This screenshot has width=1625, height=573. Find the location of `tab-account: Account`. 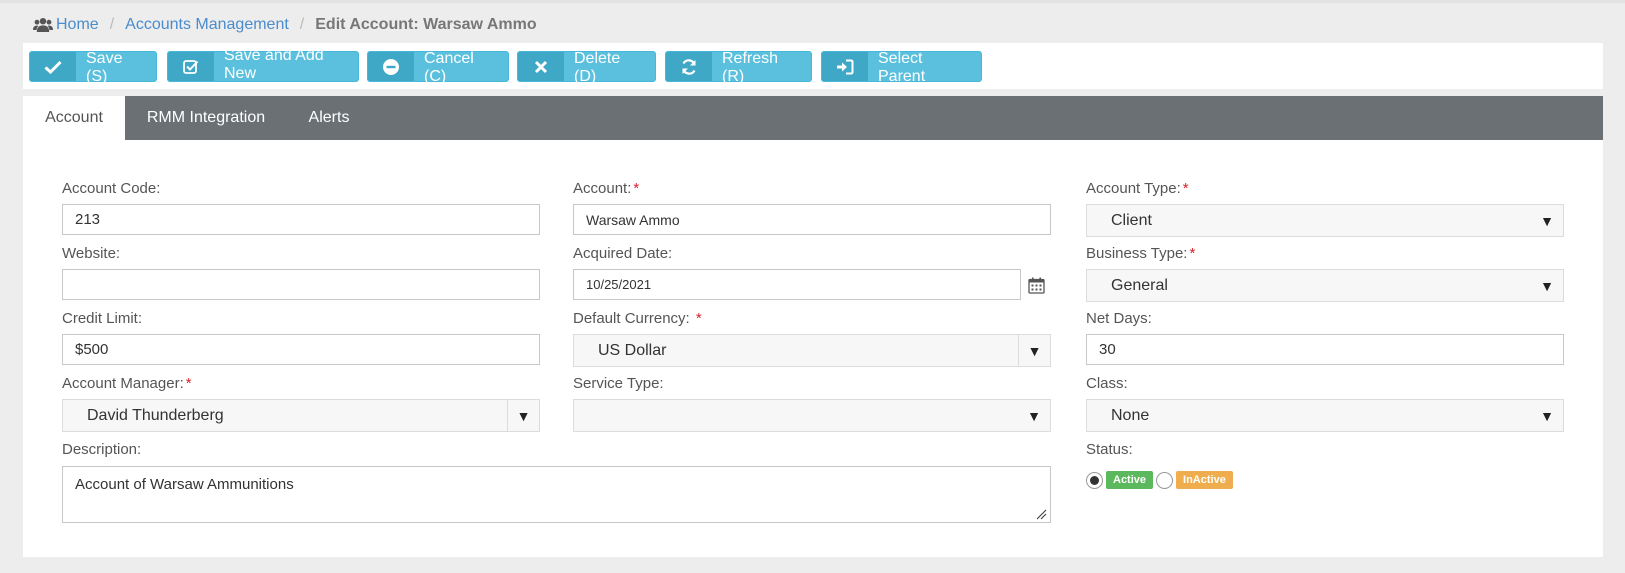

tab-account: Account is located at coordinates (74, 118).